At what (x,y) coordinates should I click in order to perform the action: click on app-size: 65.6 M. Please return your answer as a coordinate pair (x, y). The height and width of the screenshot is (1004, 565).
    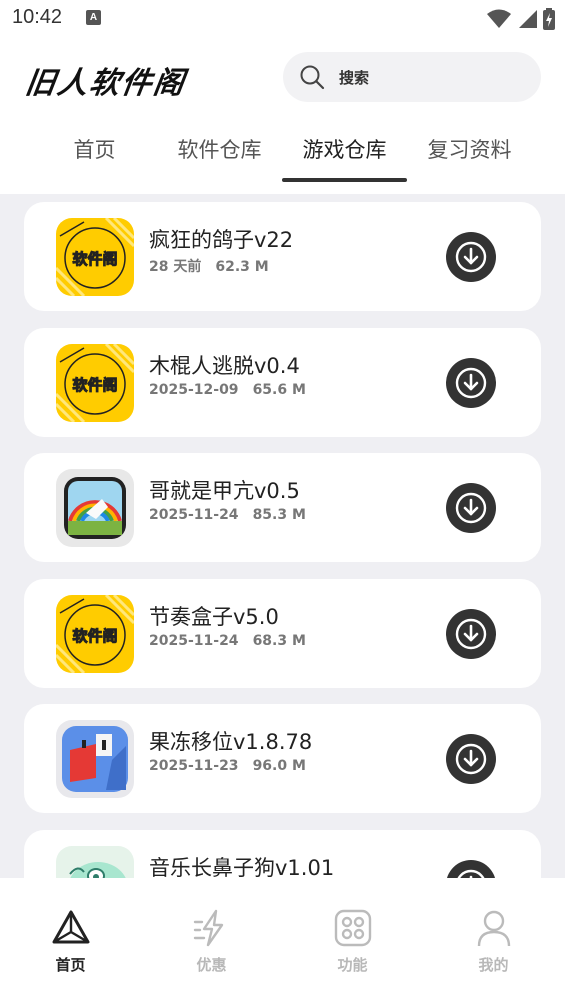
    Looking at the image, I should click on (279, 390).